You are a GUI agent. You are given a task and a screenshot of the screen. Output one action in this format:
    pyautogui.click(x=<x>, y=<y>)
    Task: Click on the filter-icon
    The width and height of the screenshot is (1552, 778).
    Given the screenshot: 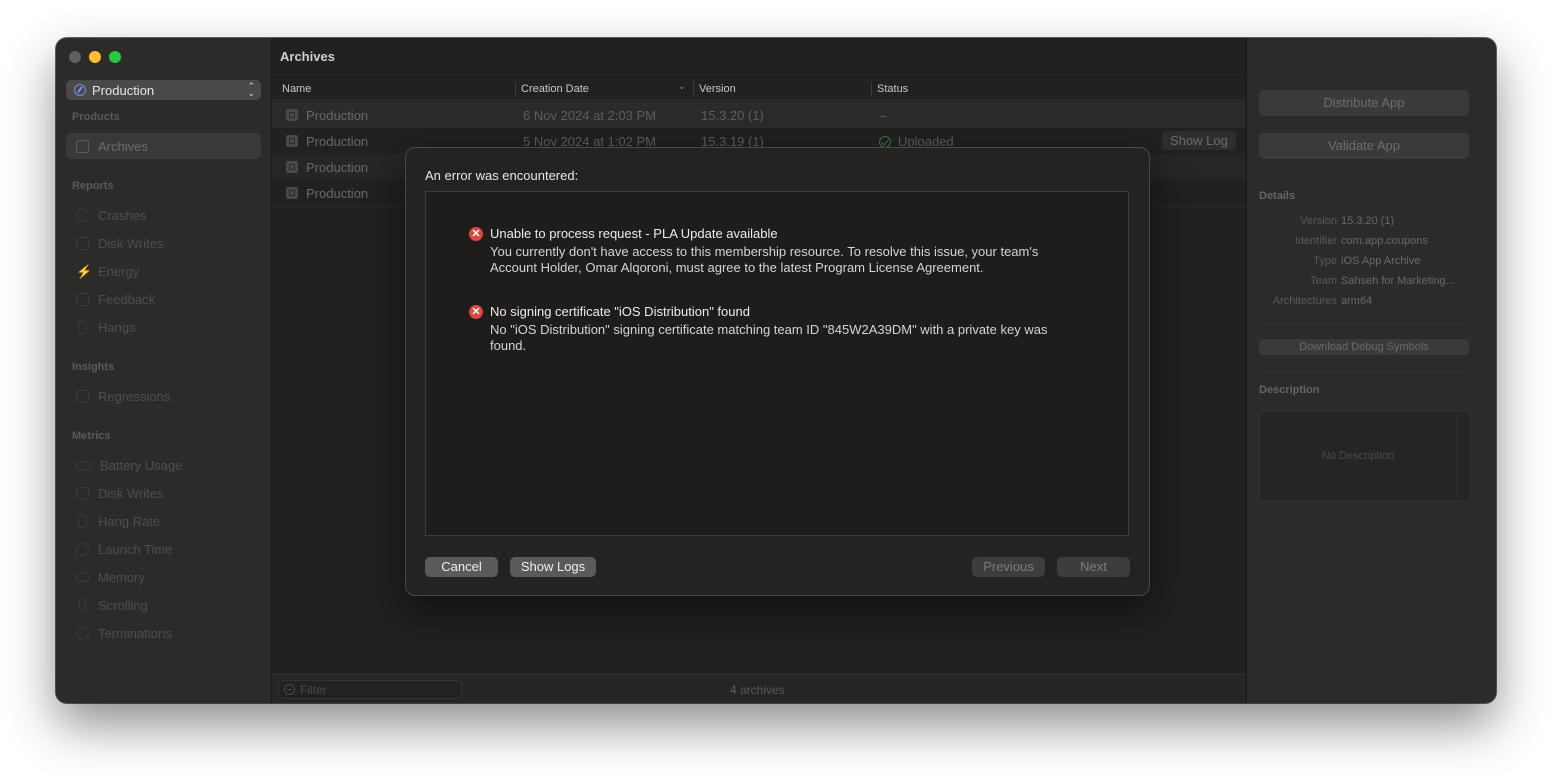 What is the action you would take?
    pyautogui.click(x=289, y=689)
    